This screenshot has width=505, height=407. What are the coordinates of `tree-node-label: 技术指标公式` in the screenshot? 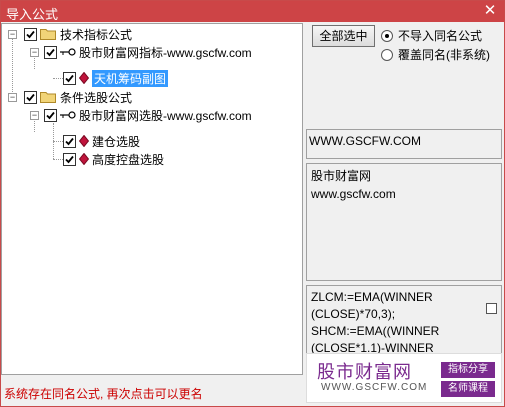 It's located at (96, 34).